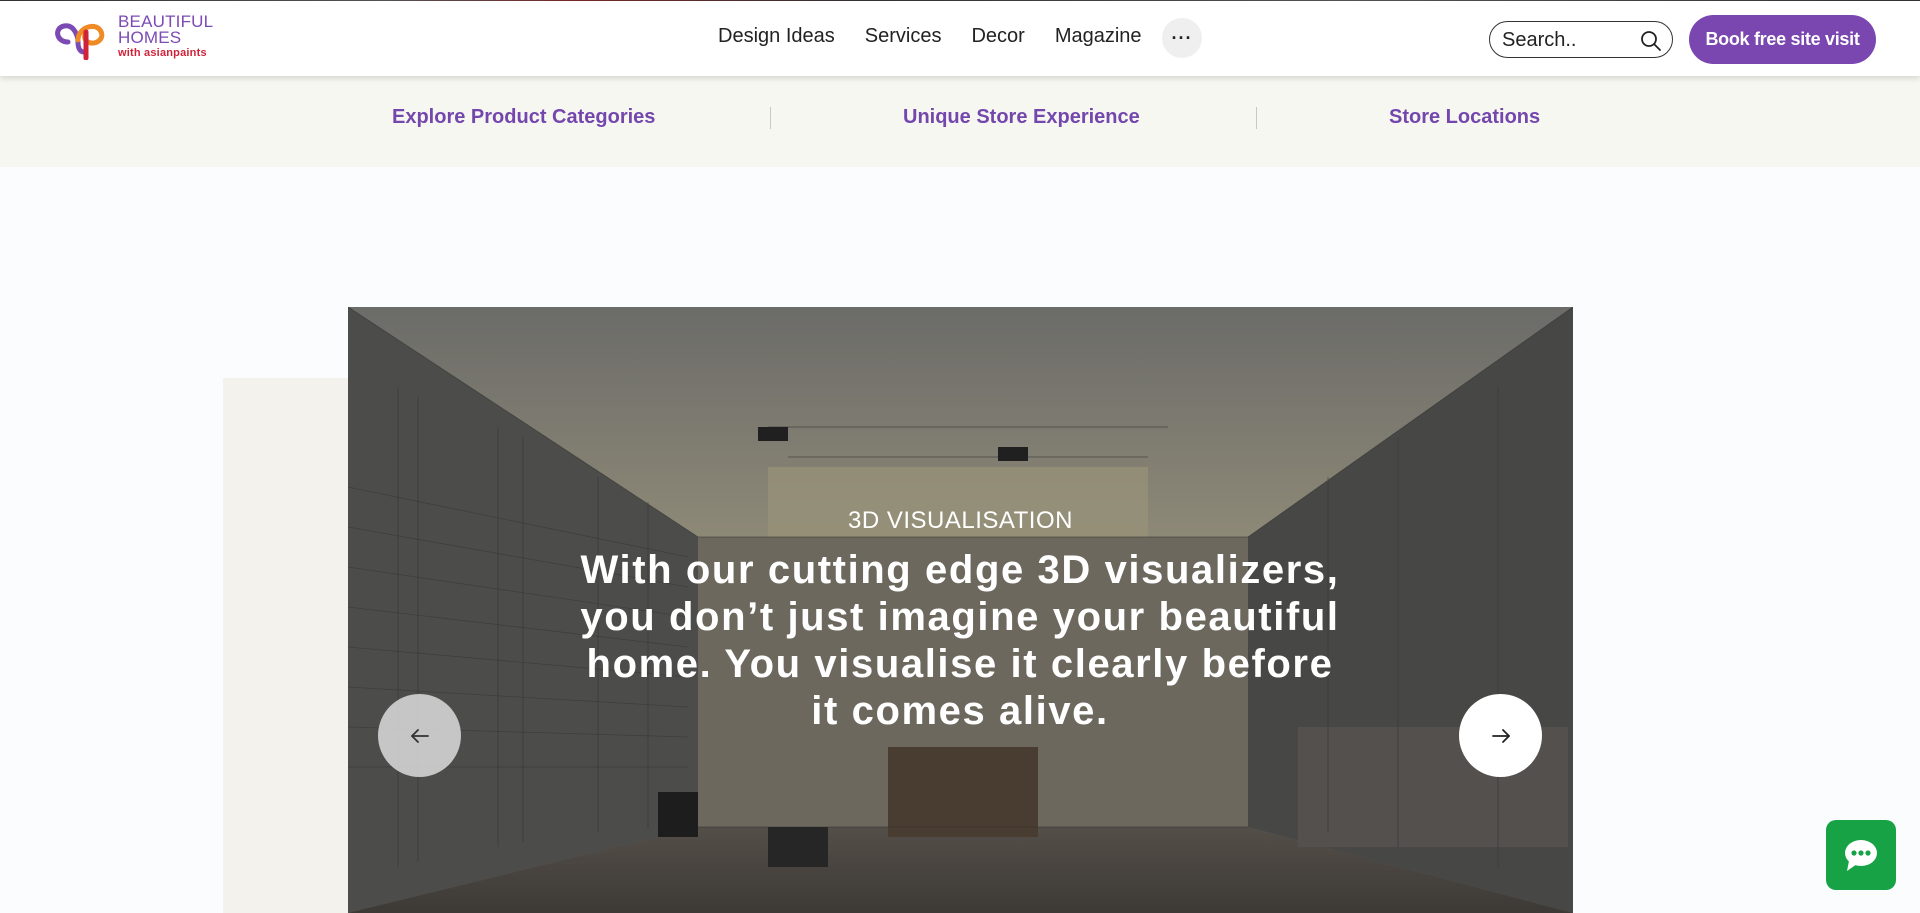 The height and width of the screenshot is (913, 1920). What do you see at coordinates (997, 36) in the screenshot?
I see `nav-decor: Decor` at bounding box center [997, 36].